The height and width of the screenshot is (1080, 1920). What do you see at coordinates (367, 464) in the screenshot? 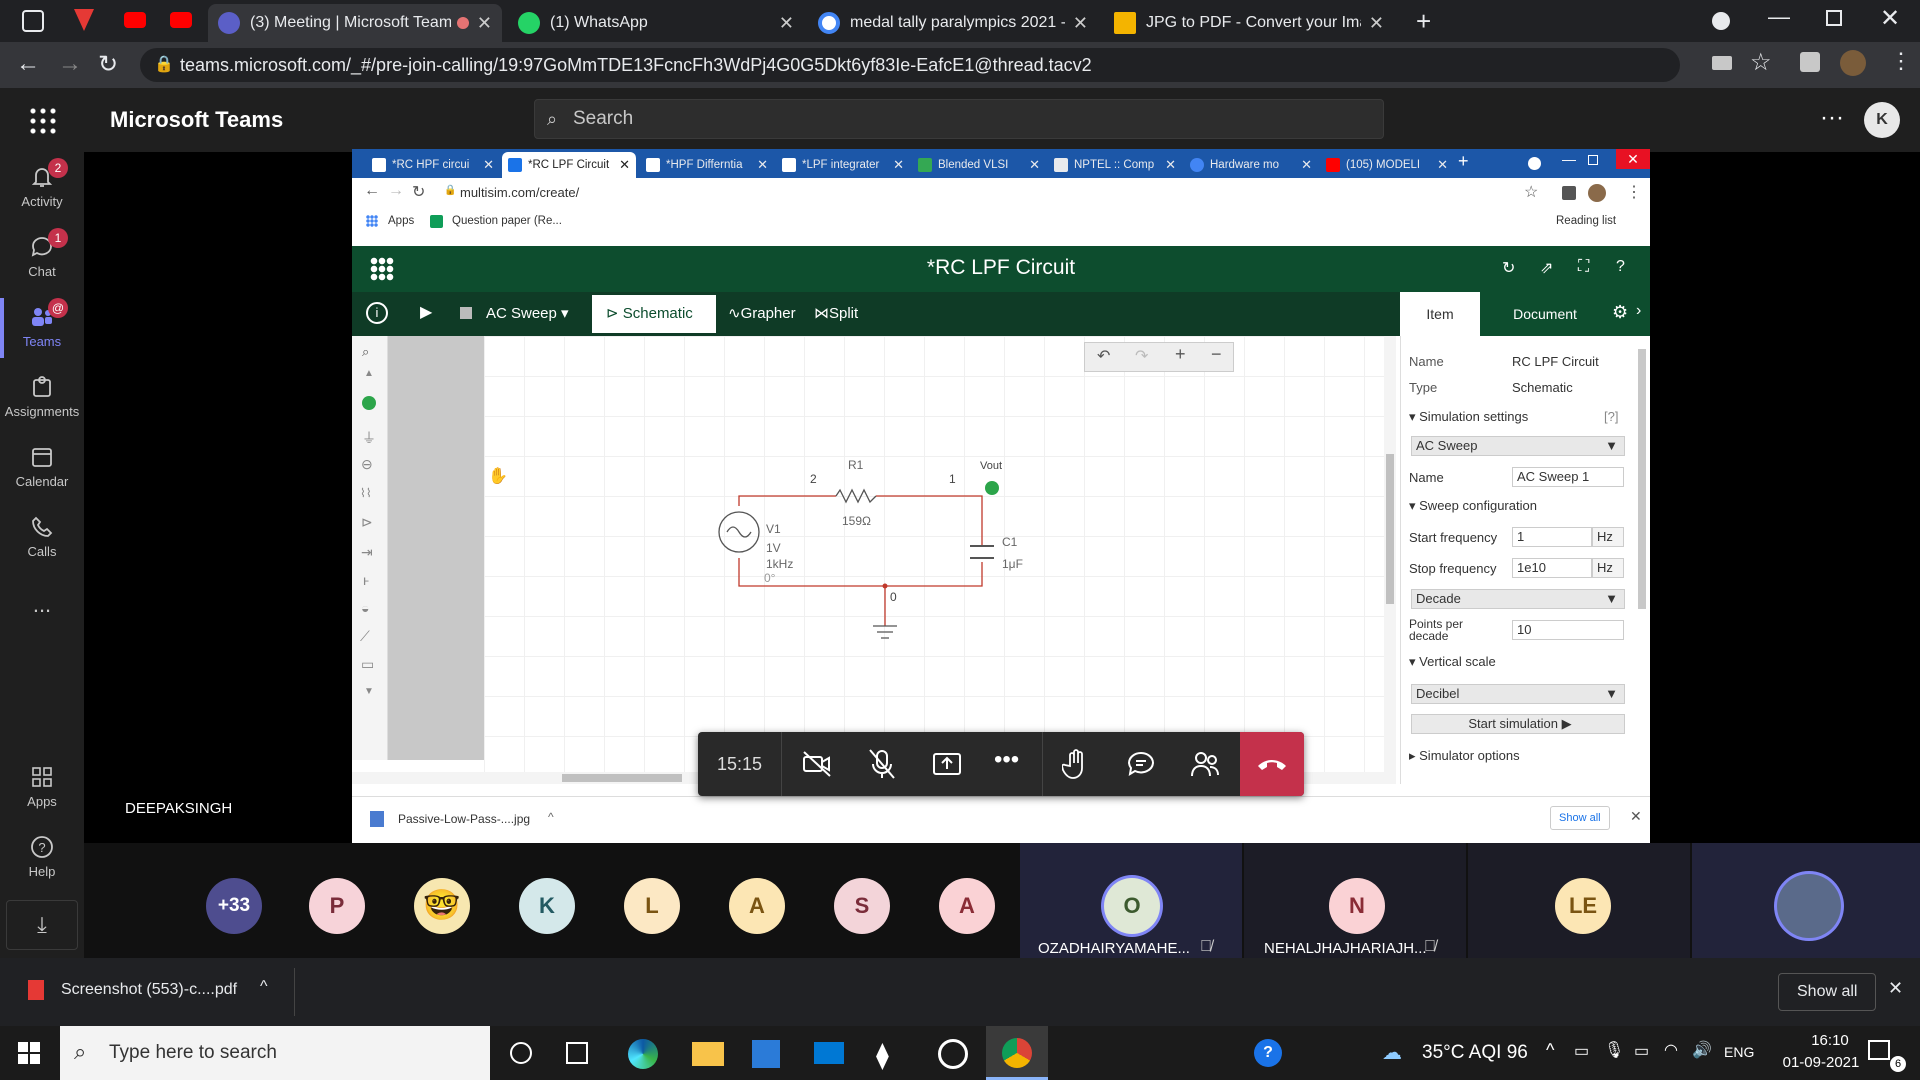
I see `source-icon: ⊖` at bounding box center [367, 464].